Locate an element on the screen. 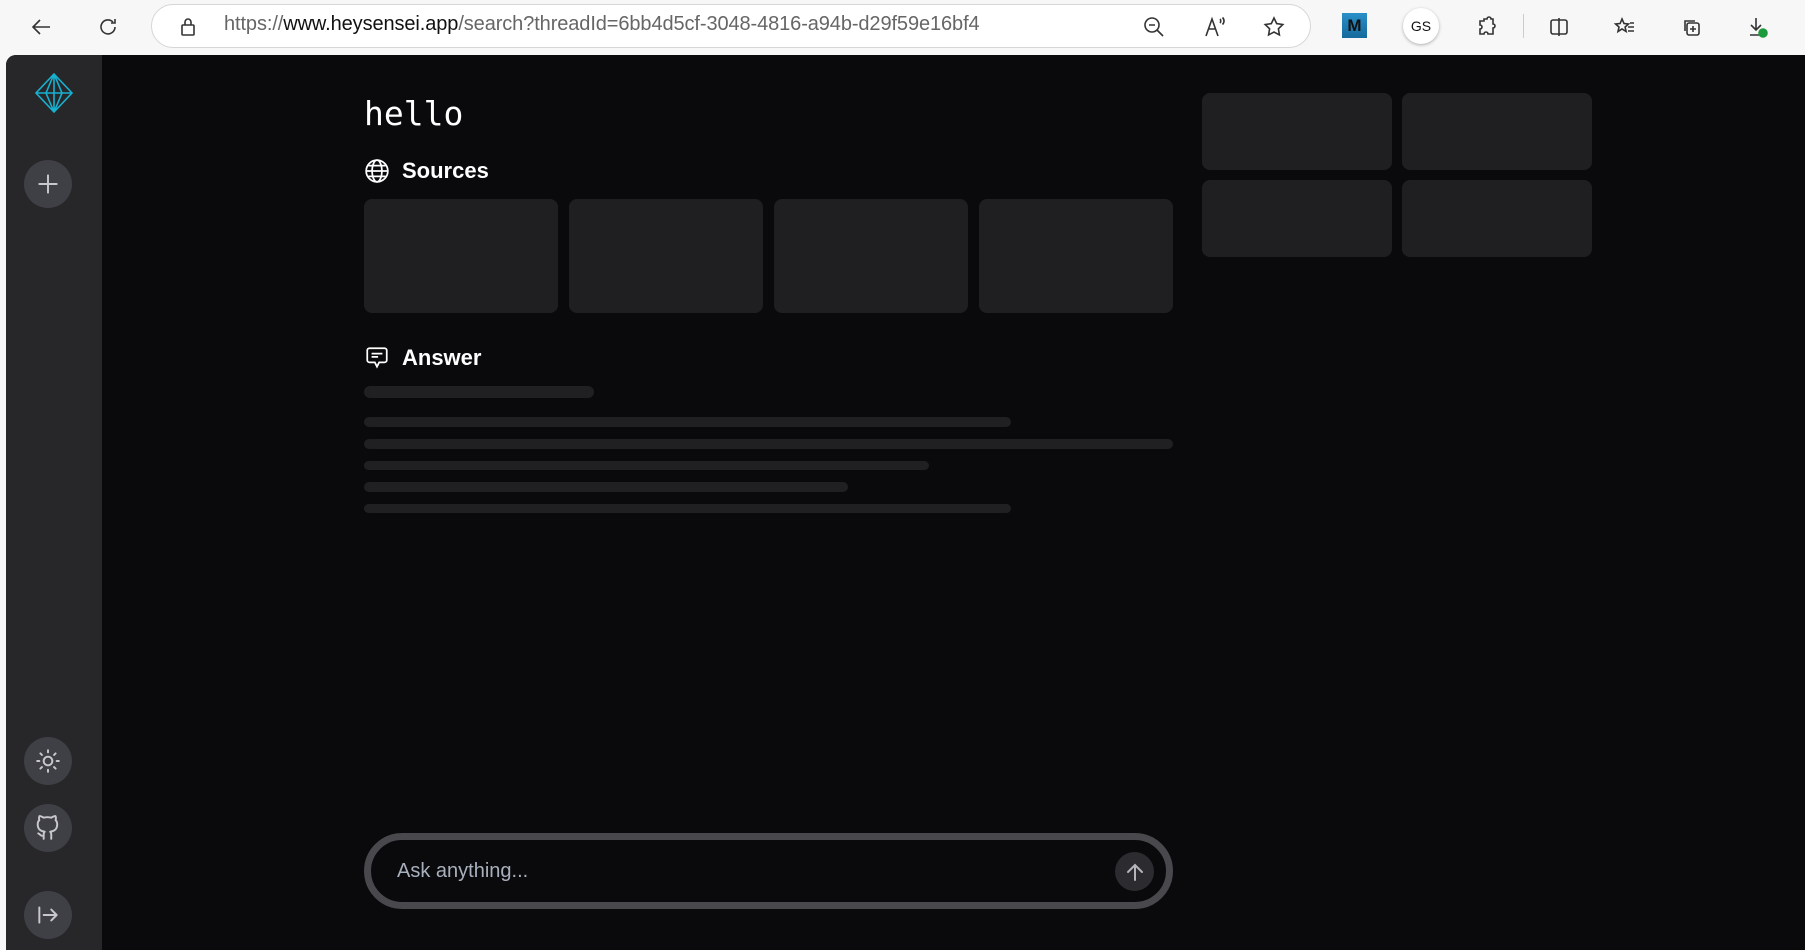  extension-m-label: M is located at coordinates (1354, 25).